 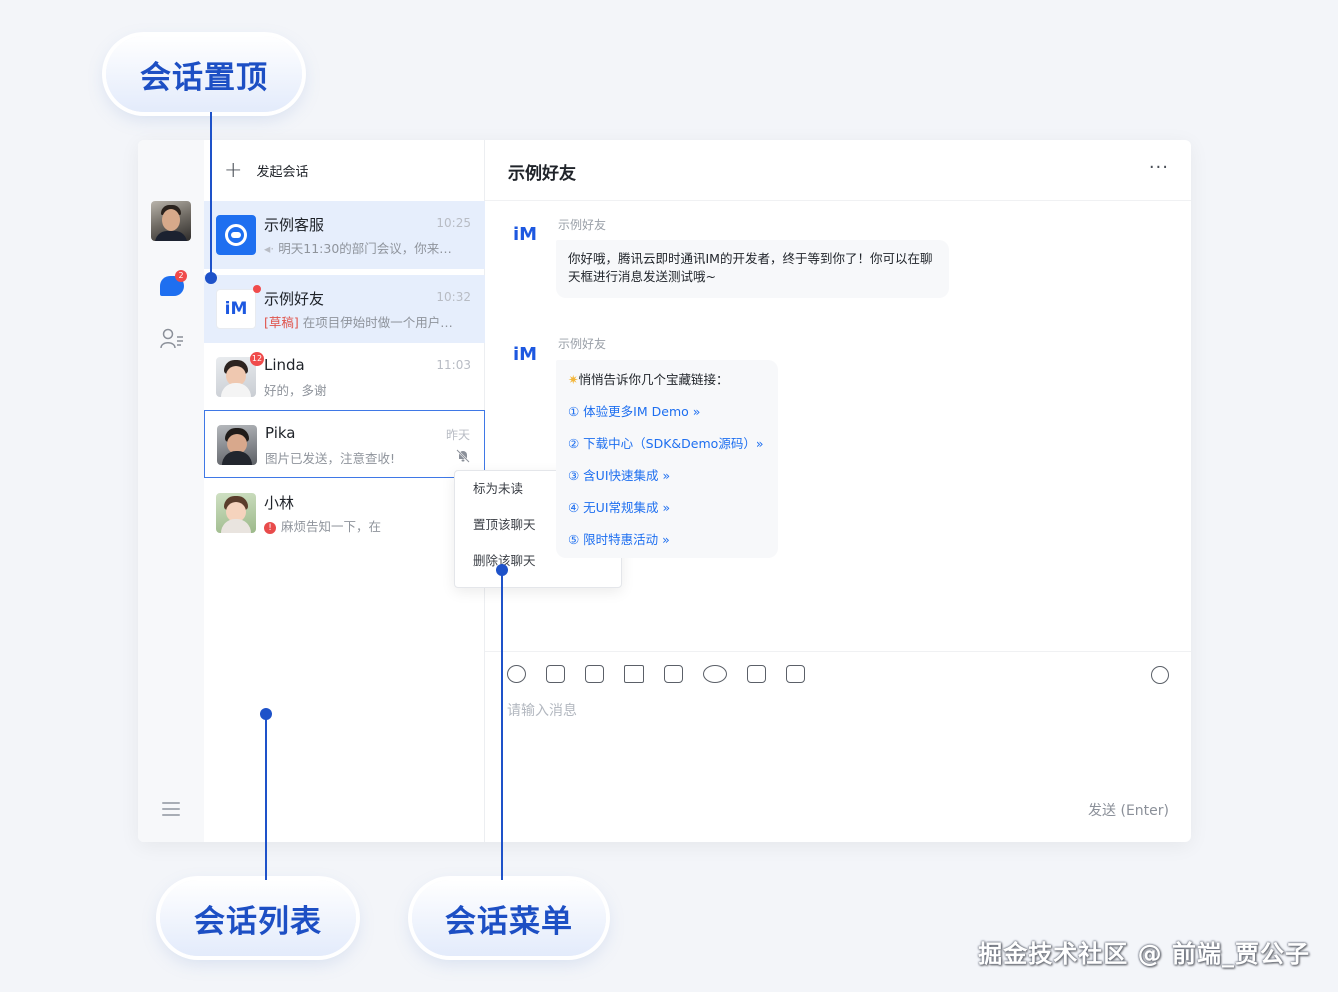 I want to click on star-icon: ✷, so click(x=573, y=379).